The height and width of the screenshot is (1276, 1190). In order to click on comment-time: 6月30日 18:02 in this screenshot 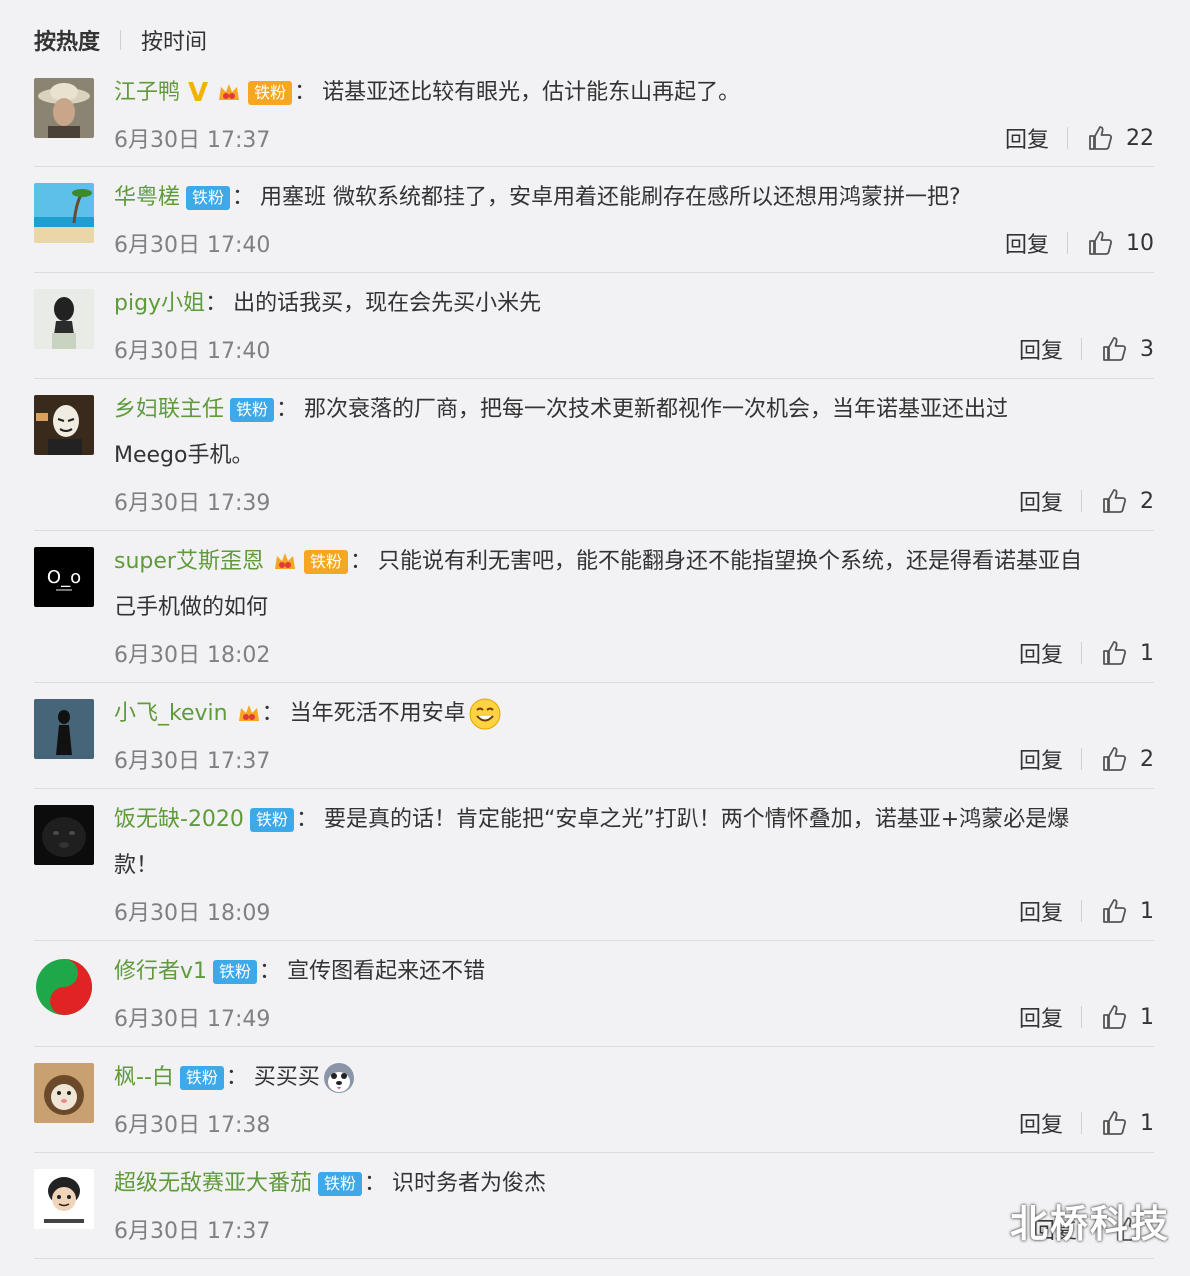, I will do `click(192, 655)`.